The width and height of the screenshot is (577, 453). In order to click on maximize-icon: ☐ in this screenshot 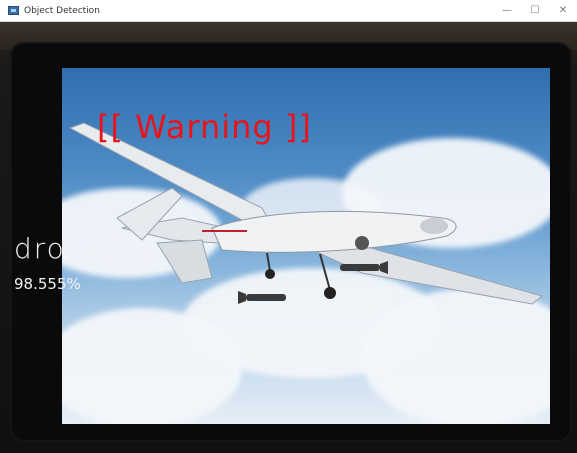, I will do `click(535, 10)`.